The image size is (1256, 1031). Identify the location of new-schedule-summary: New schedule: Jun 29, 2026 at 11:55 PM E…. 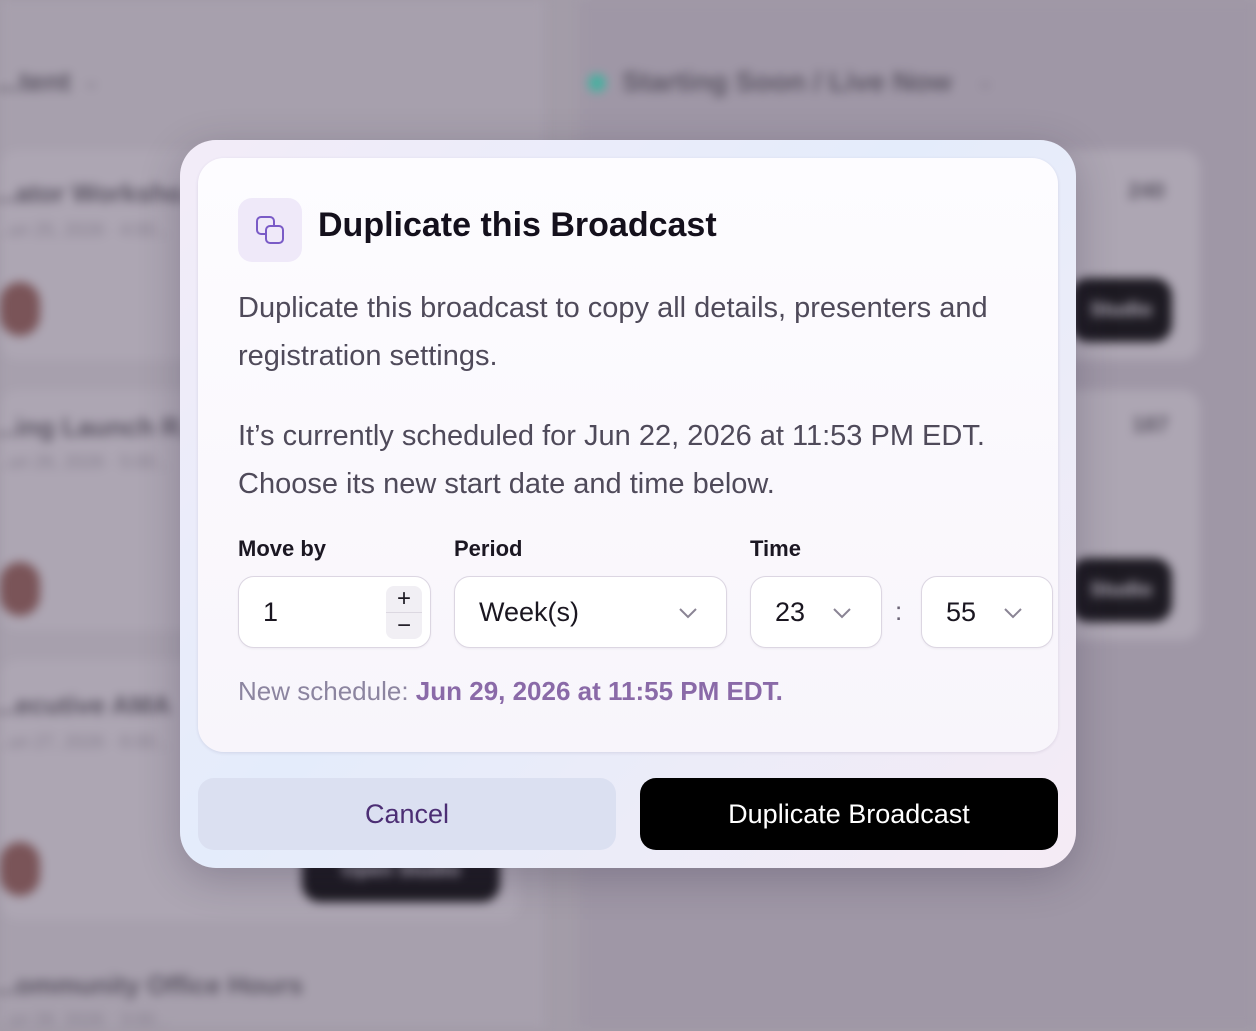
(510, 691).